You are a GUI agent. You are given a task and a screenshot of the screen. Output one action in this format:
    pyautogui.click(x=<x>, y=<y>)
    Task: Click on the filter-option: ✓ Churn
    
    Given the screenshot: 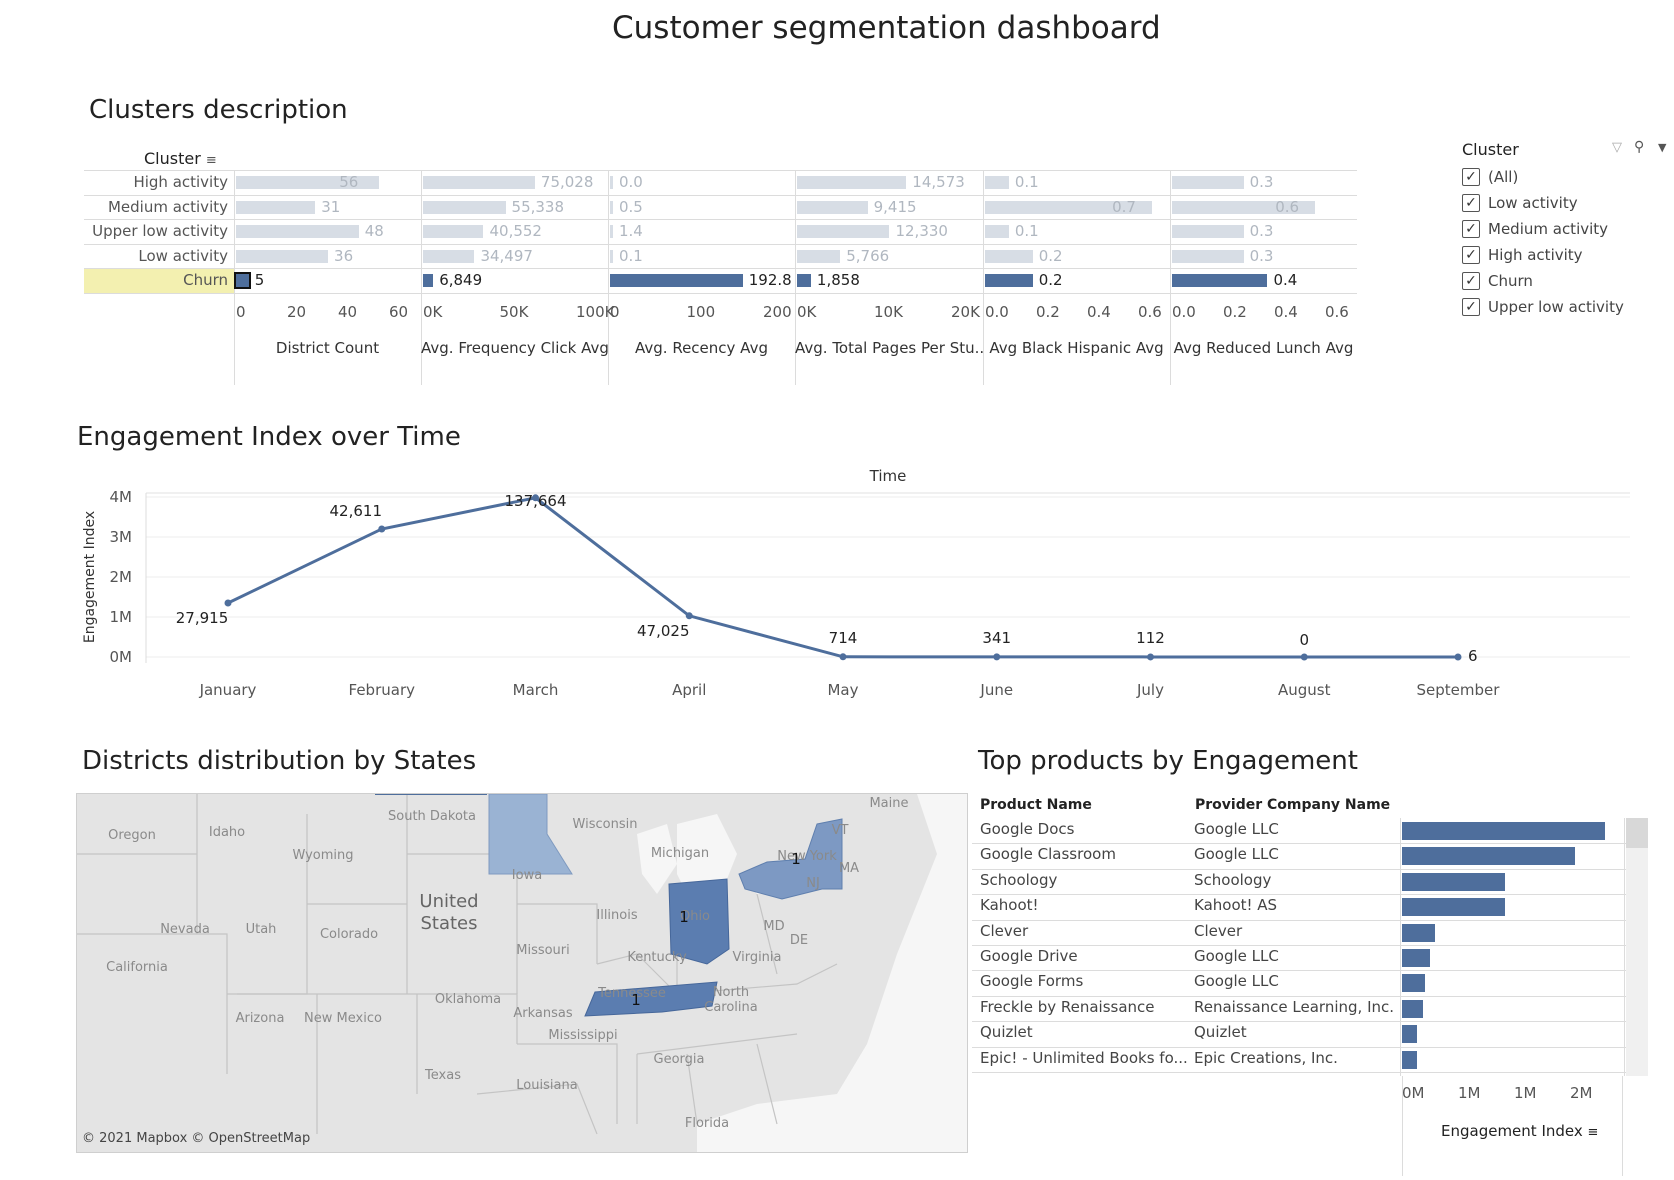 What is the action you would take?
    pyautogui.click(x=1567, y=281)
    